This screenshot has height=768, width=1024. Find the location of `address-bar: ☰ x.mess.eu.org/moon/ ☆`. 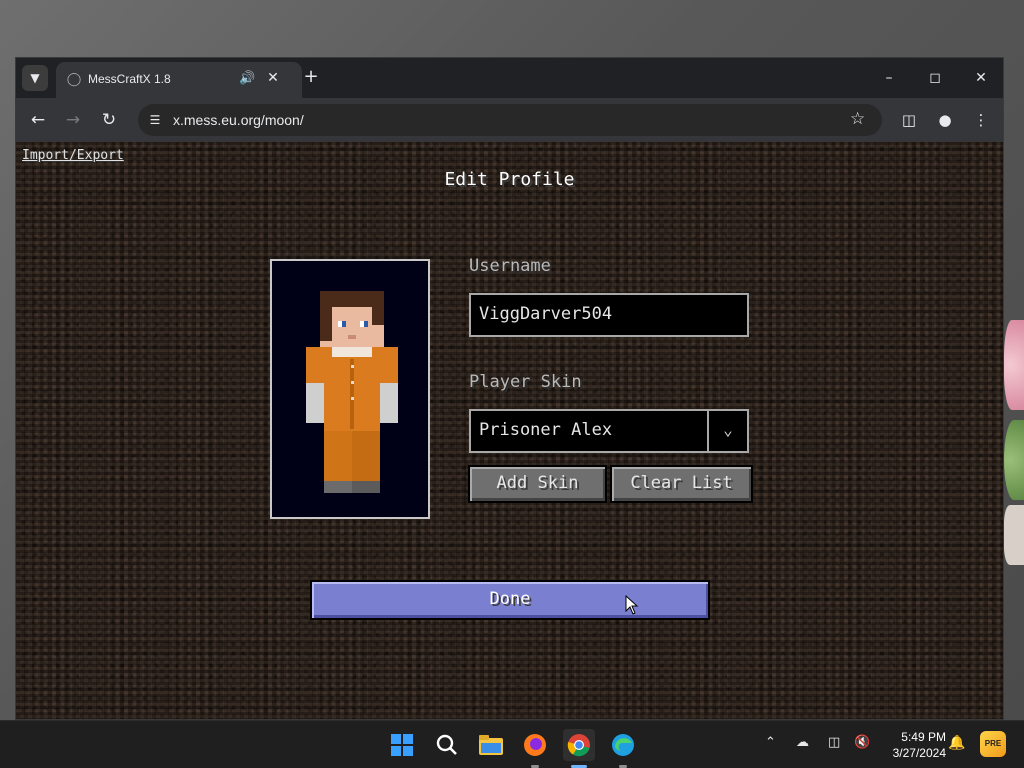

address-bar: ☰ x.mess.eu.org/moon/ ☆ is located at coordinates (510, 120).